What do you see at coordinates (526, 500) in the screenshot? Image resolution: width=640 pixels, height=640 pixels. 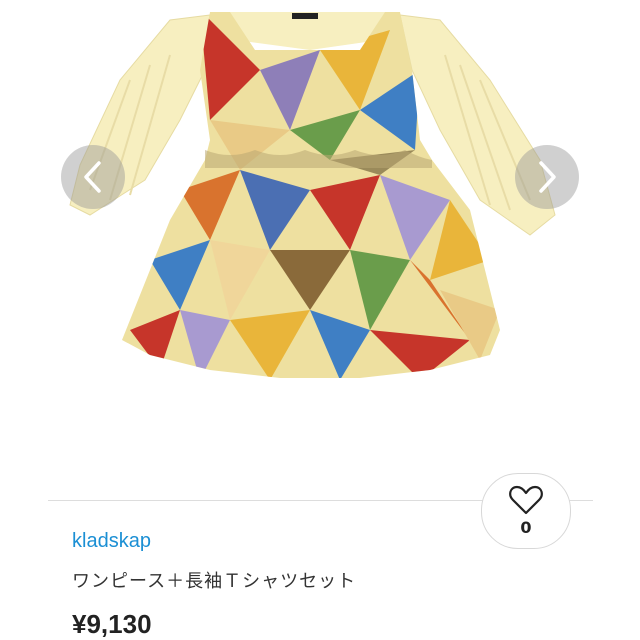 I see `heart-outline-icon` at bounding box center [526, 500].